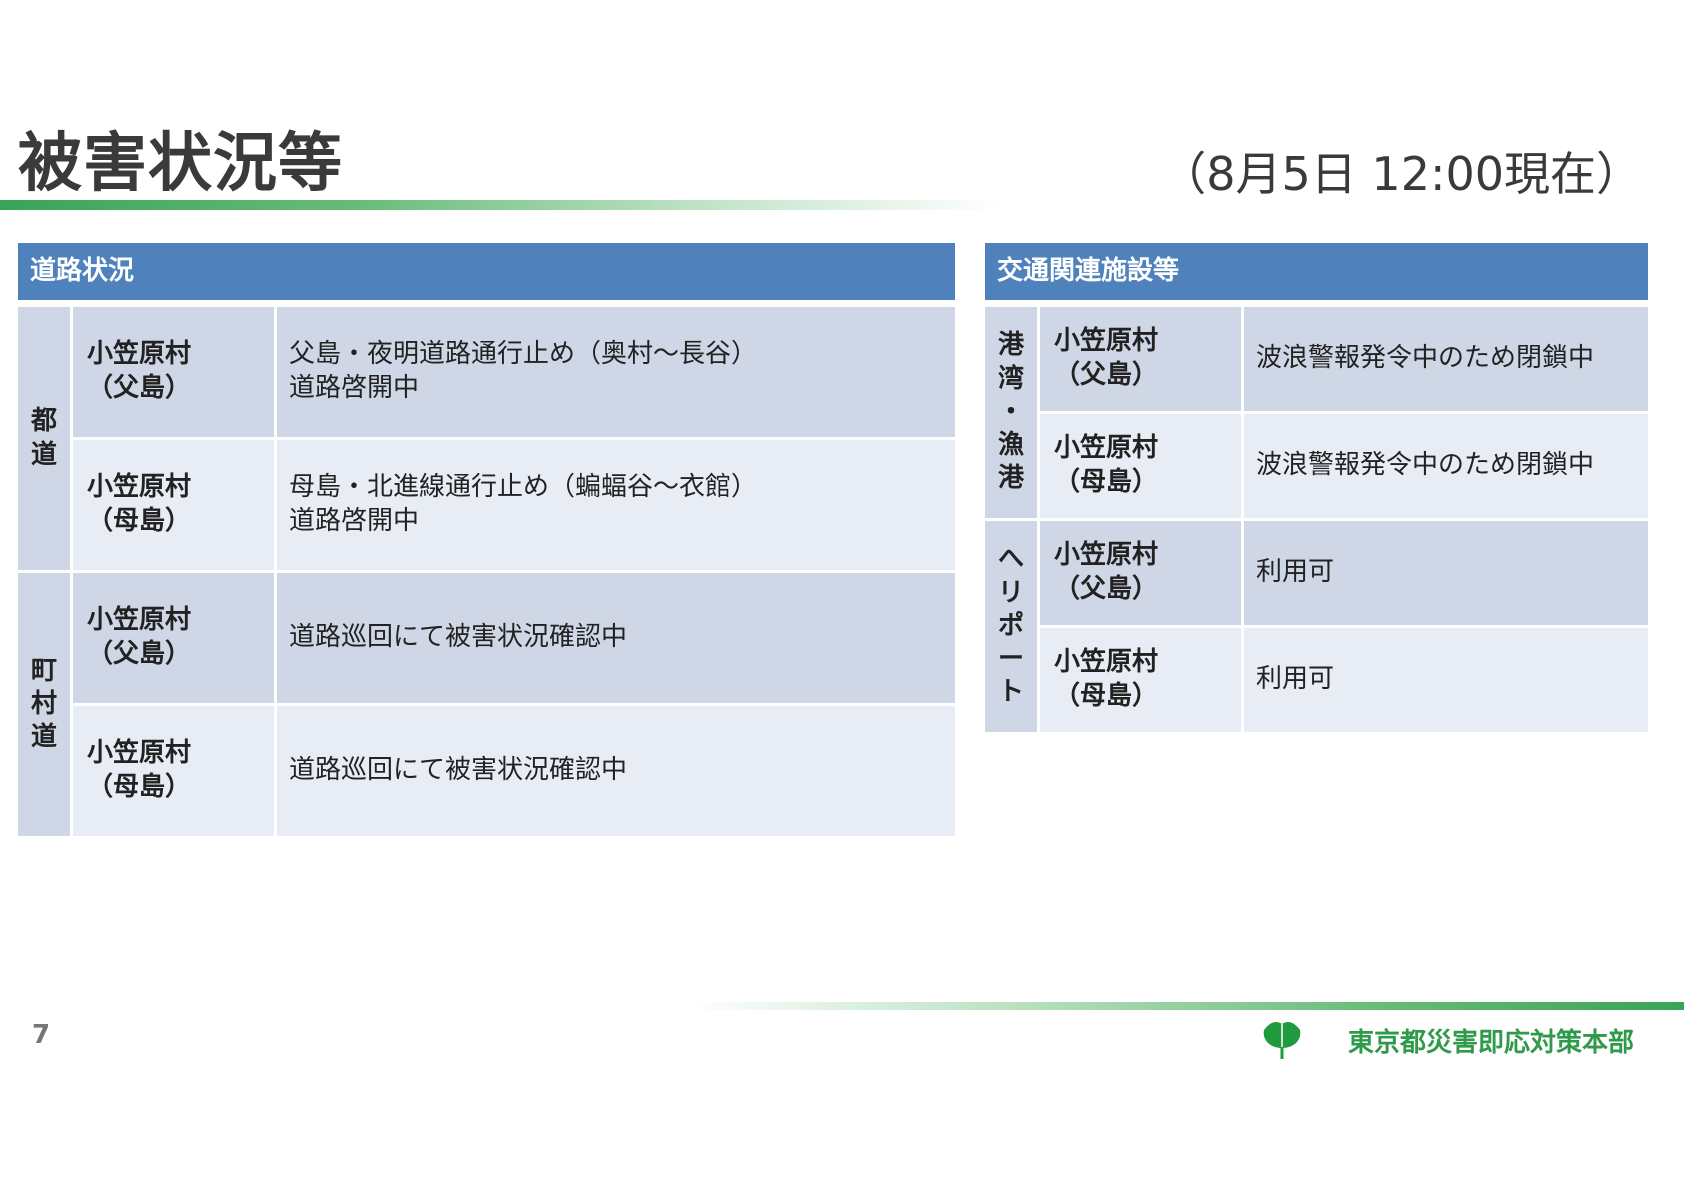  I want to click on status-line: 父島・夜明道路通行止め（奥村～長谷）, so click(523, 354).